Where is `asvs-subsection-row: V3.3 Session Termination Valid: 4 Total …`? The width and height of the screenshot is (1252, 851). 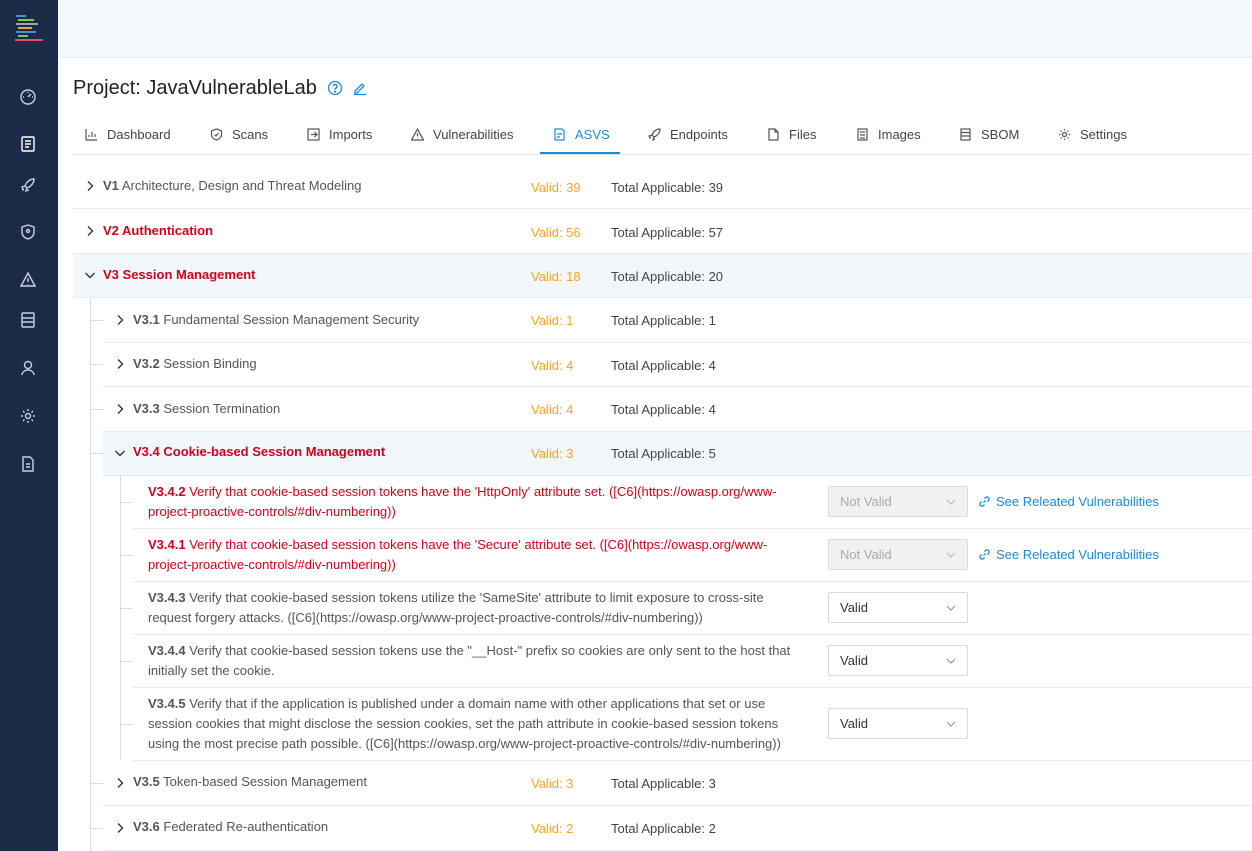
asvs-subsection-row: V3.3 Session Termination Valid: 4 Total … is located at coordinates (677, 409).